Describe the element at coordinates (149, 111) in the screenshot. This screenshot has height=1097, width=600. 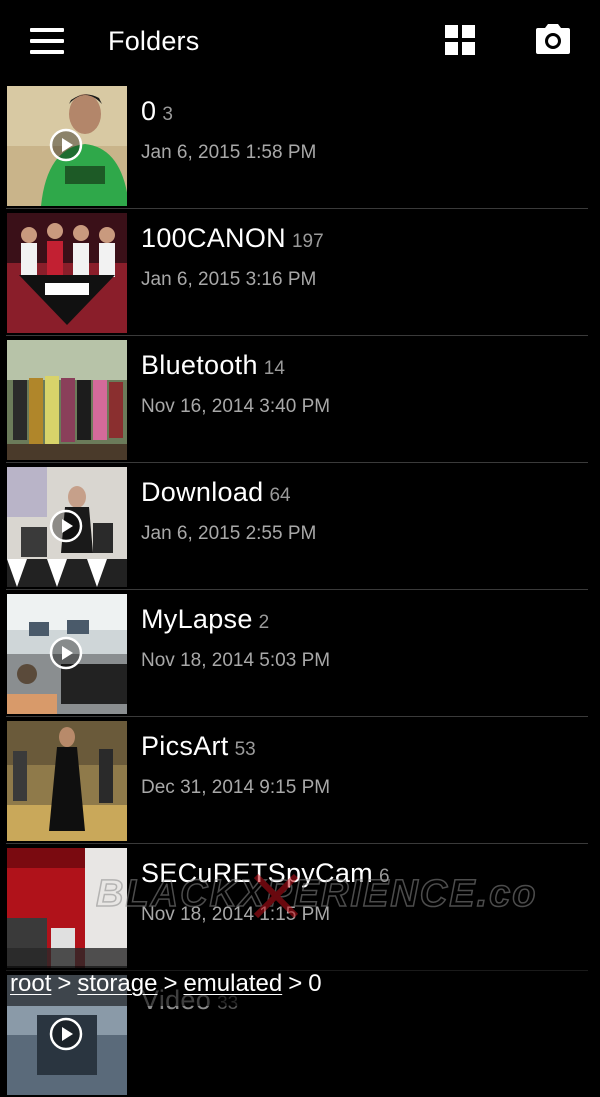
I see `folder-name: 0` at that location.